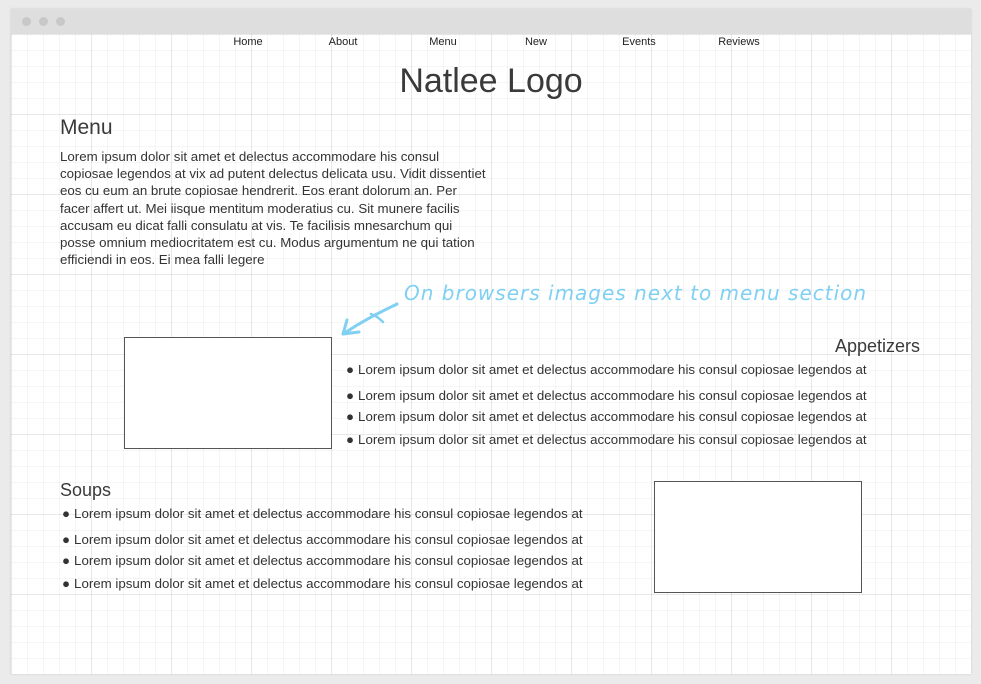 Image resolution: width=981 pixels, height=684 pixels. I want to click on site-logo: Natlee Logo, so click(491, 81).